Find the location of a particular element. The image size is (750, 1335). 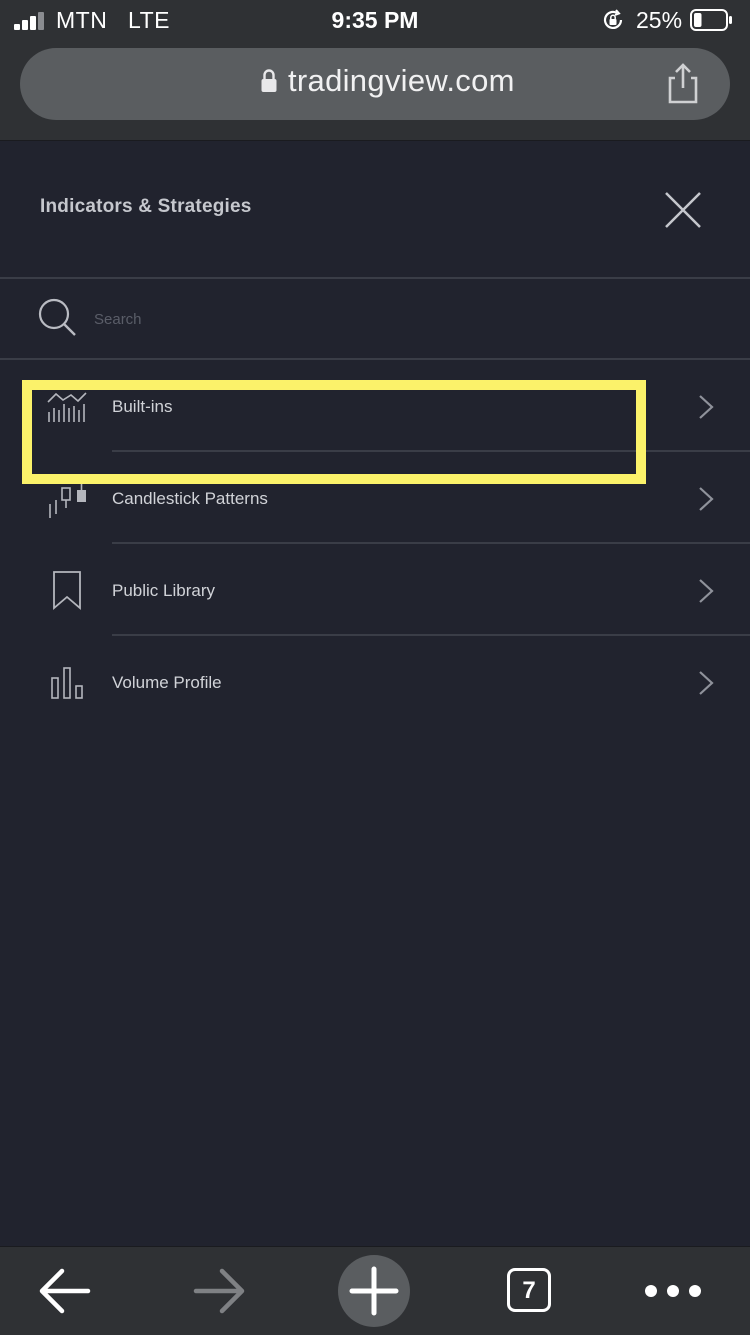

tab-count-button: 7 is located at coordinates (529, 1290).